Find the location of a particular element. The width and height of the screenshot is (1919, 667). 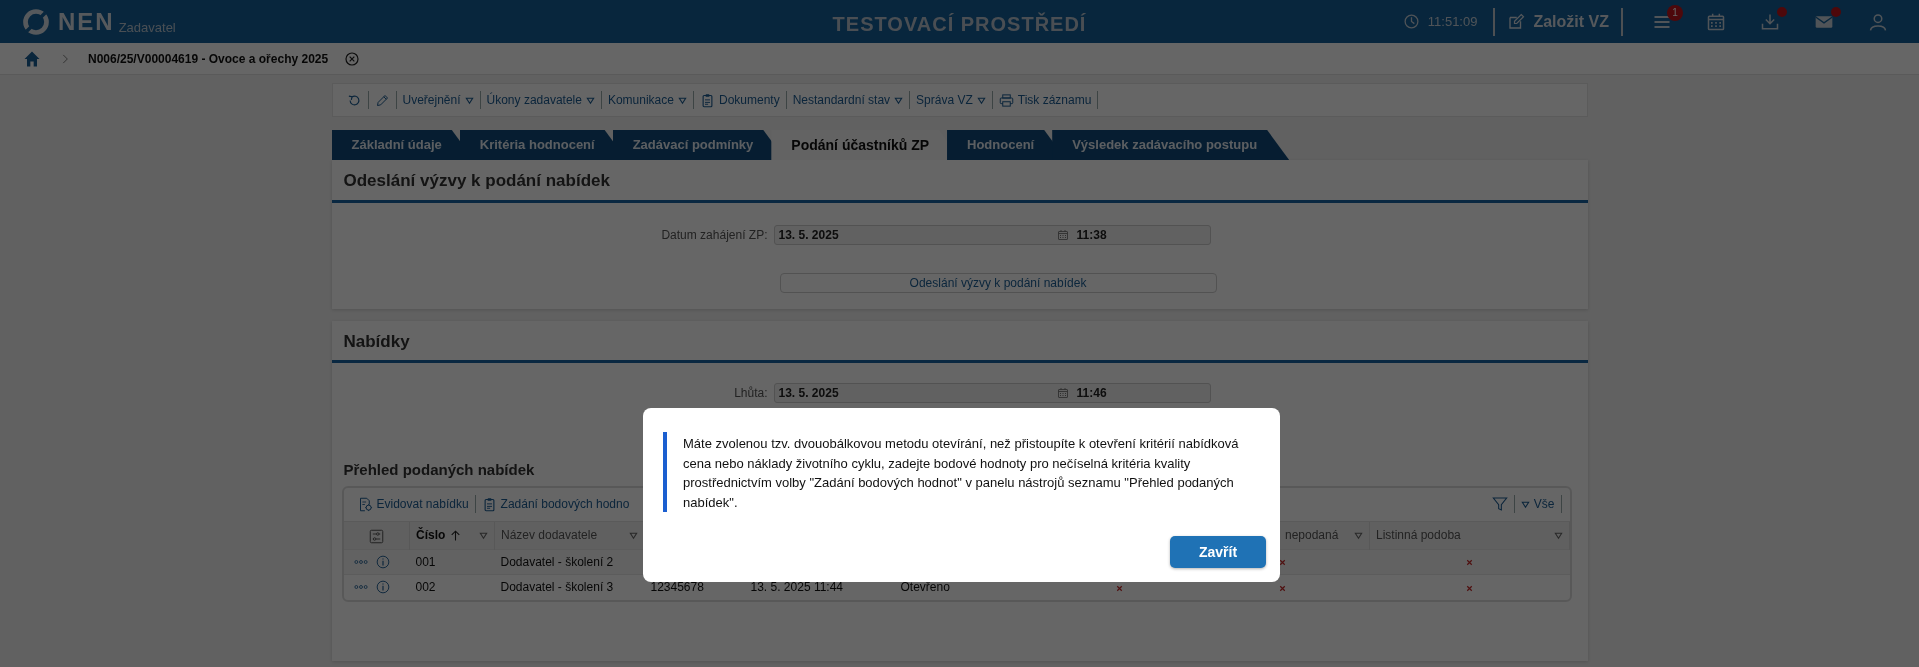

menu-button: Nestandardní stav is located at coordinates (848, 100).